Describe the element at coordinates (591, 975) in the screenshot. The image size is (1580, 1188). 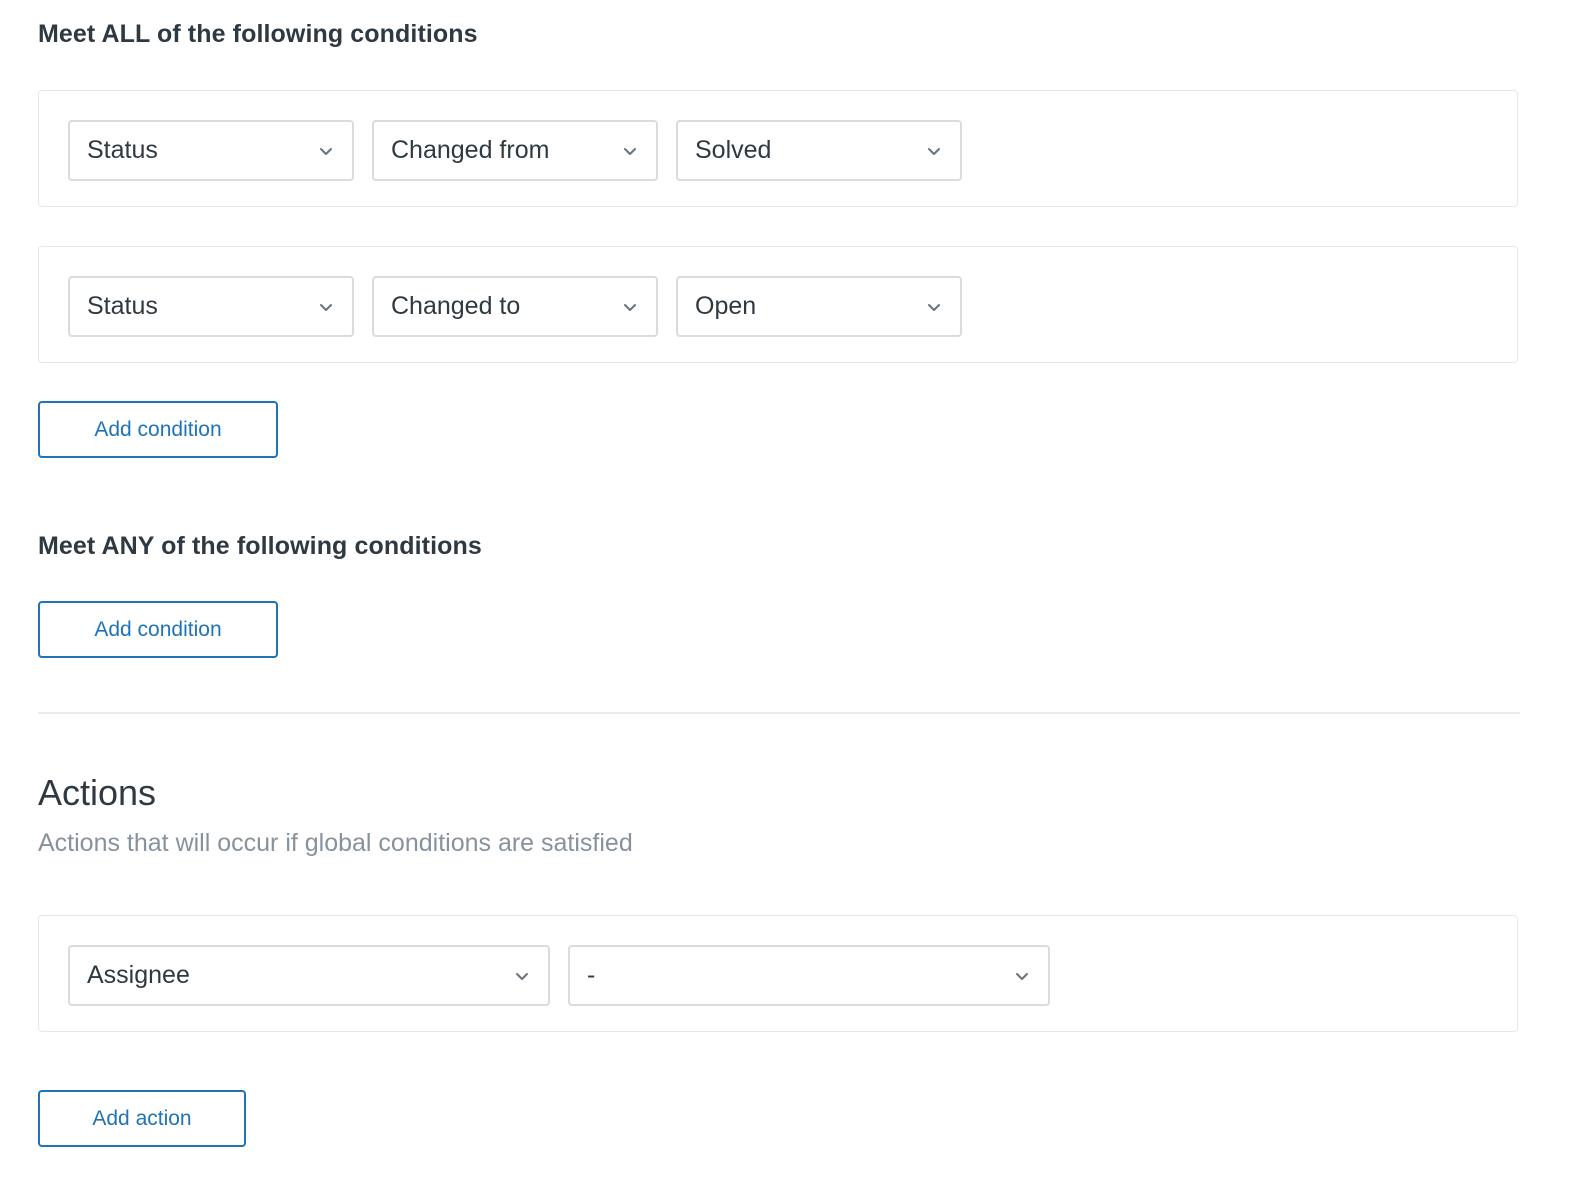
I see `select-value: -` at that location.